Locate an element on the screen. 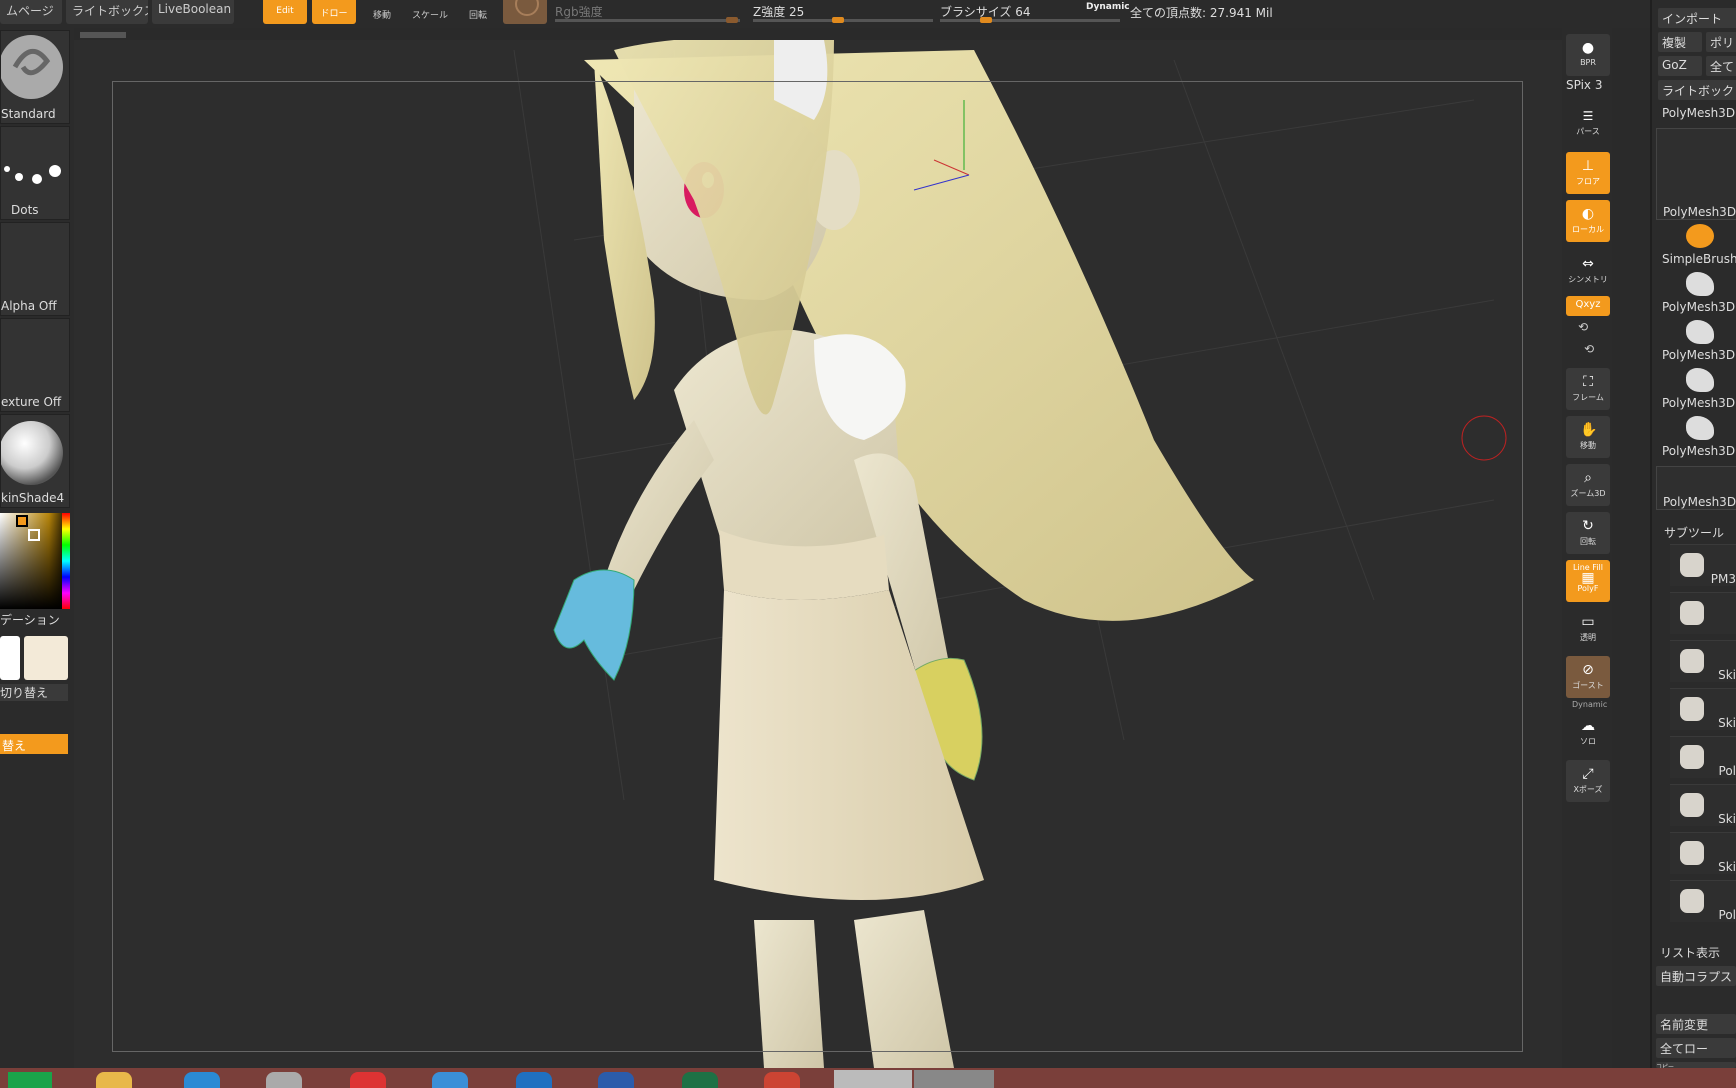 This screenshot has height=1088, width=1736. subtool-item: PM3 is located at coordinates (1703, 565).